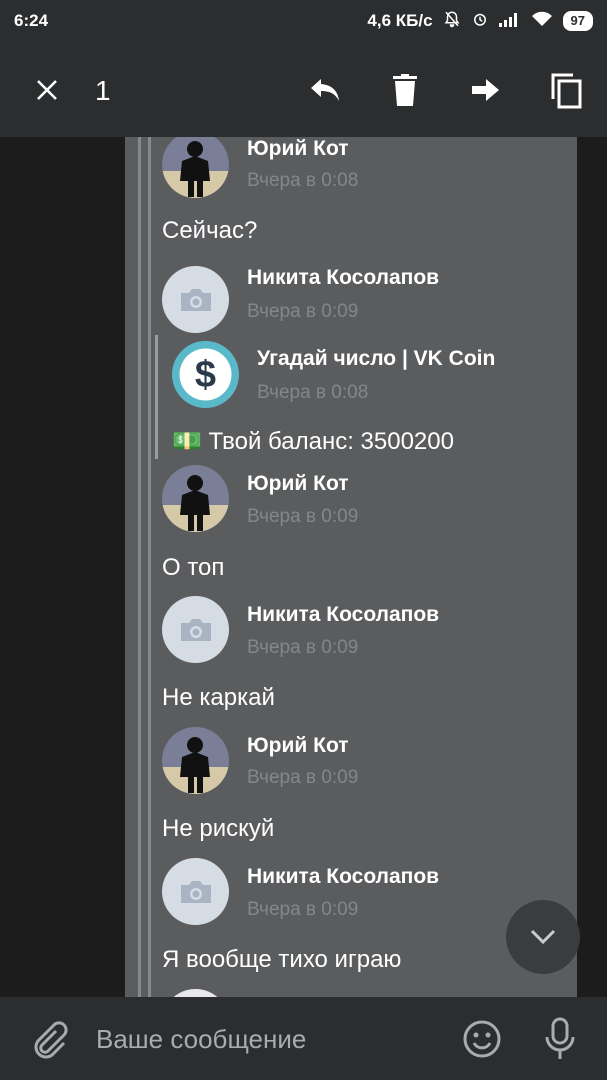 Image resolution: width=607 pixels, height=1080 pixels. I want to click on signal-icon, so click(509, 21).